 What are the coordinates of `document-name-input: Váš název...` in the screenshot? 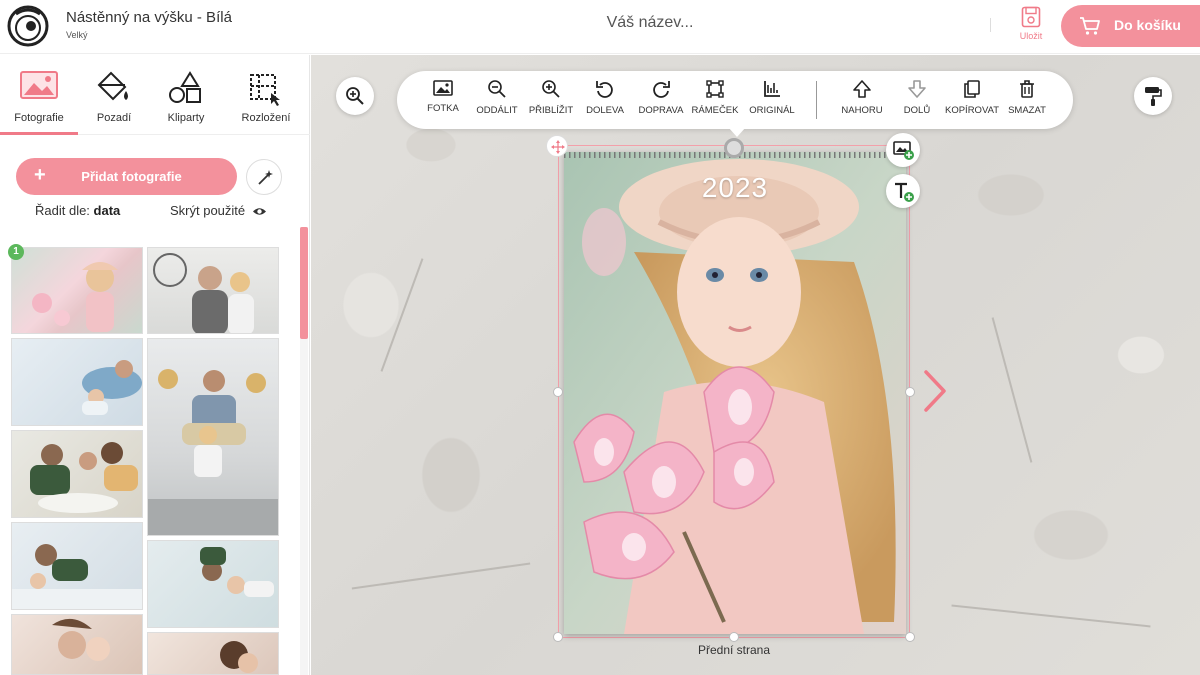 It's located at (650, 23).